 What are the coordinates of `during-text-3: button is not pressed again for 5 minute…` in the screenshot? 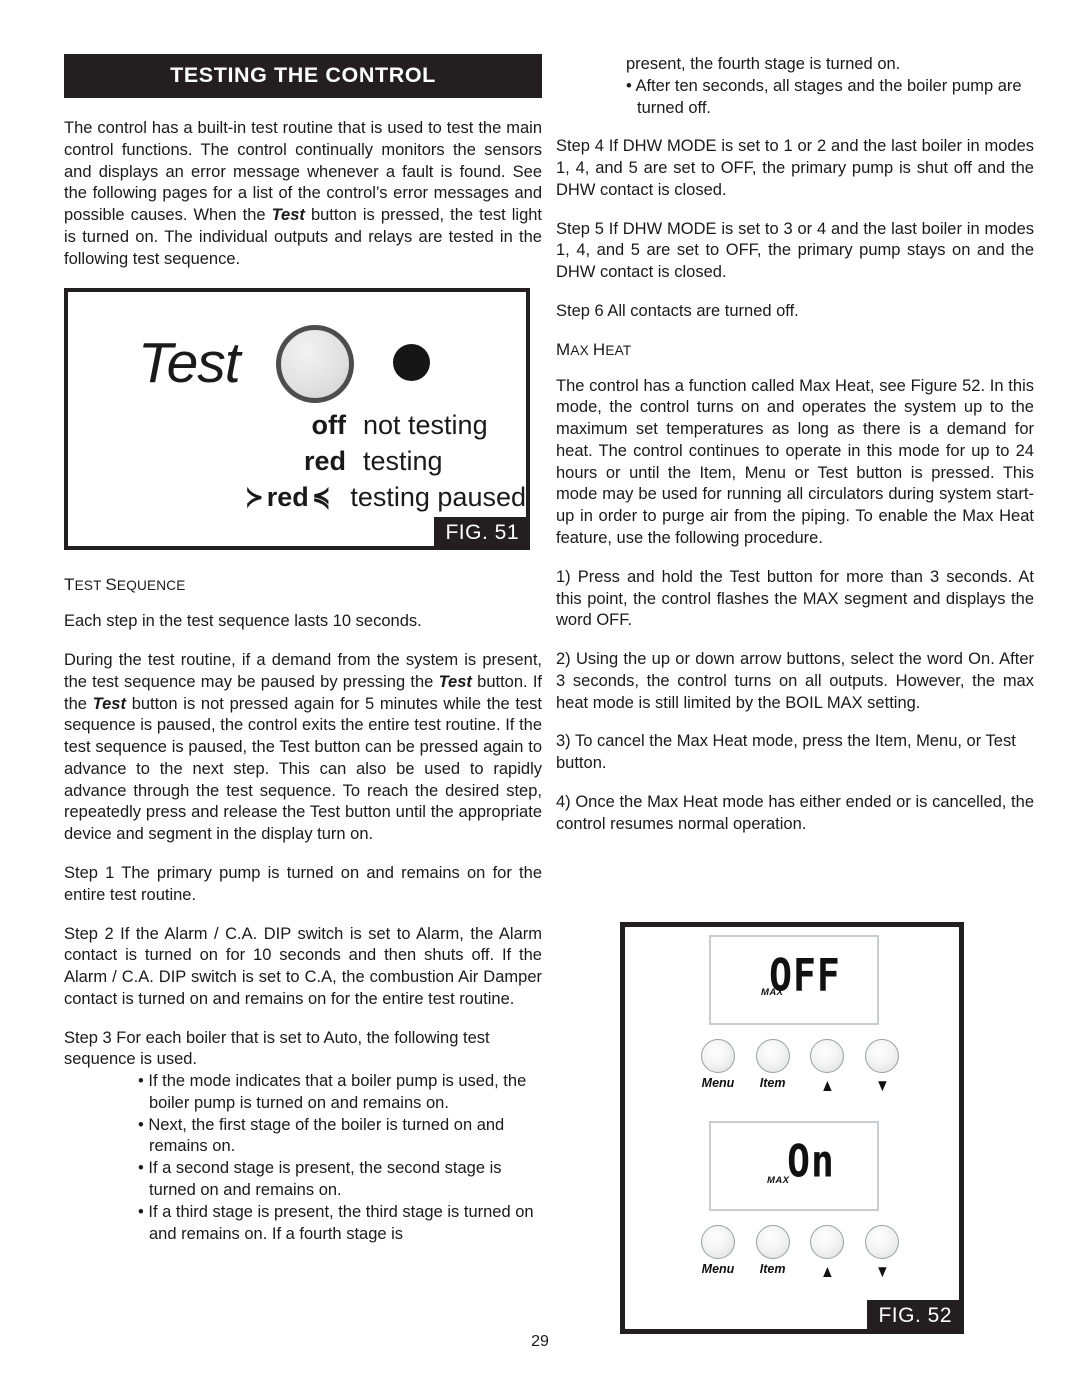 It's located at (303, 769).